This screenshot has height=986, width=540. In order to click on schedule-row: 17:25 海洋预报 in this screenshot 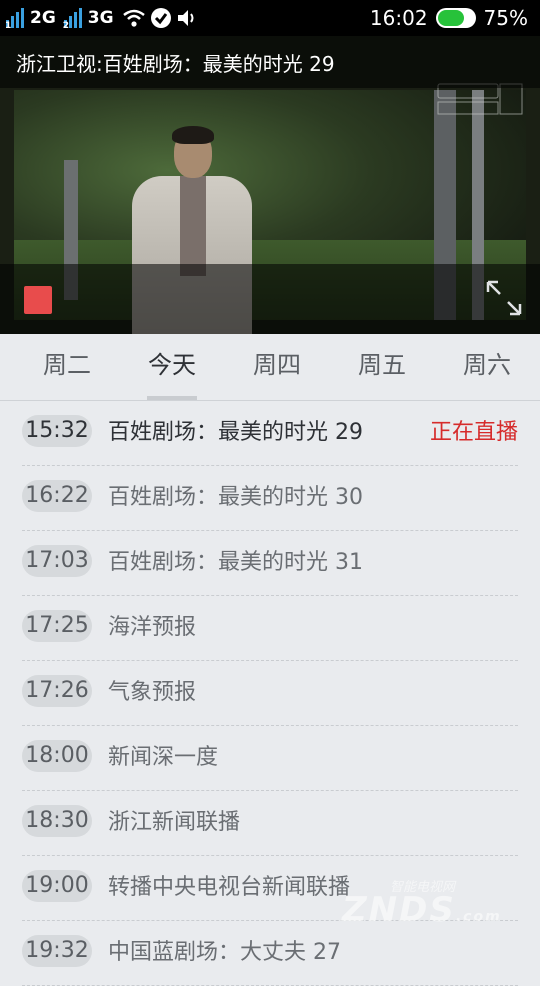, I will do `click(270, 628)`.